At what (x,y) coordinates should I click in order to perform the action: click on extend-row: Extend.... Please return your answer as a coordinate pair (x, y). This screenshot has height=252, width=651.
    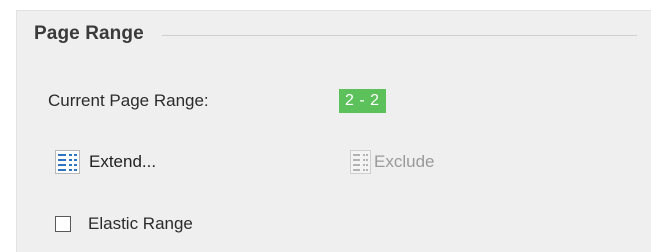
    Looking at the image, I should click on (105, 162).